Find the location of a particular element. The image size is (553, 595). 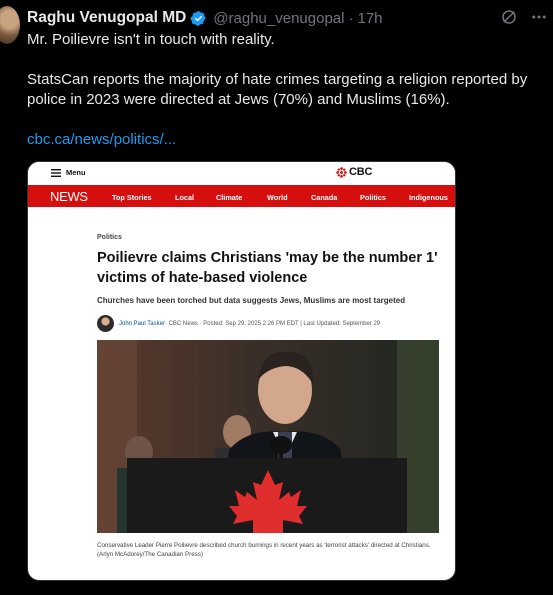

cbc-logo: CBC is located at coordinates (354, 172).